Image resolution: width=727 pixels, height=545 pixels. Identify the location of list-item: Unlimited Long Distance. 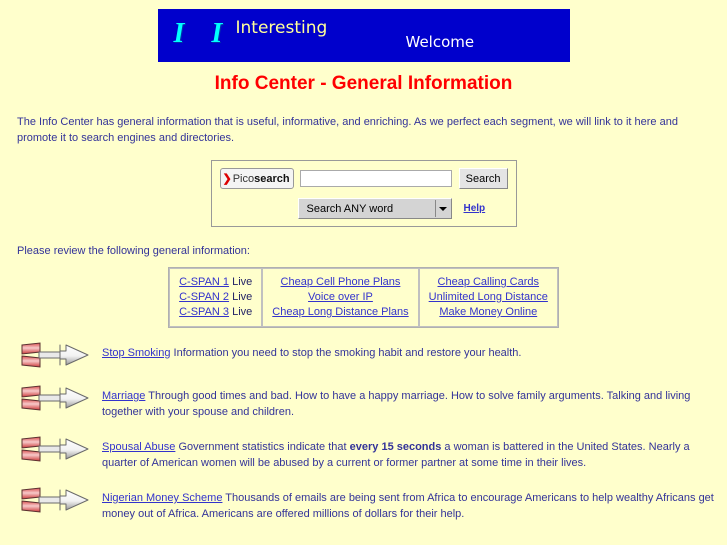
(488, 297).